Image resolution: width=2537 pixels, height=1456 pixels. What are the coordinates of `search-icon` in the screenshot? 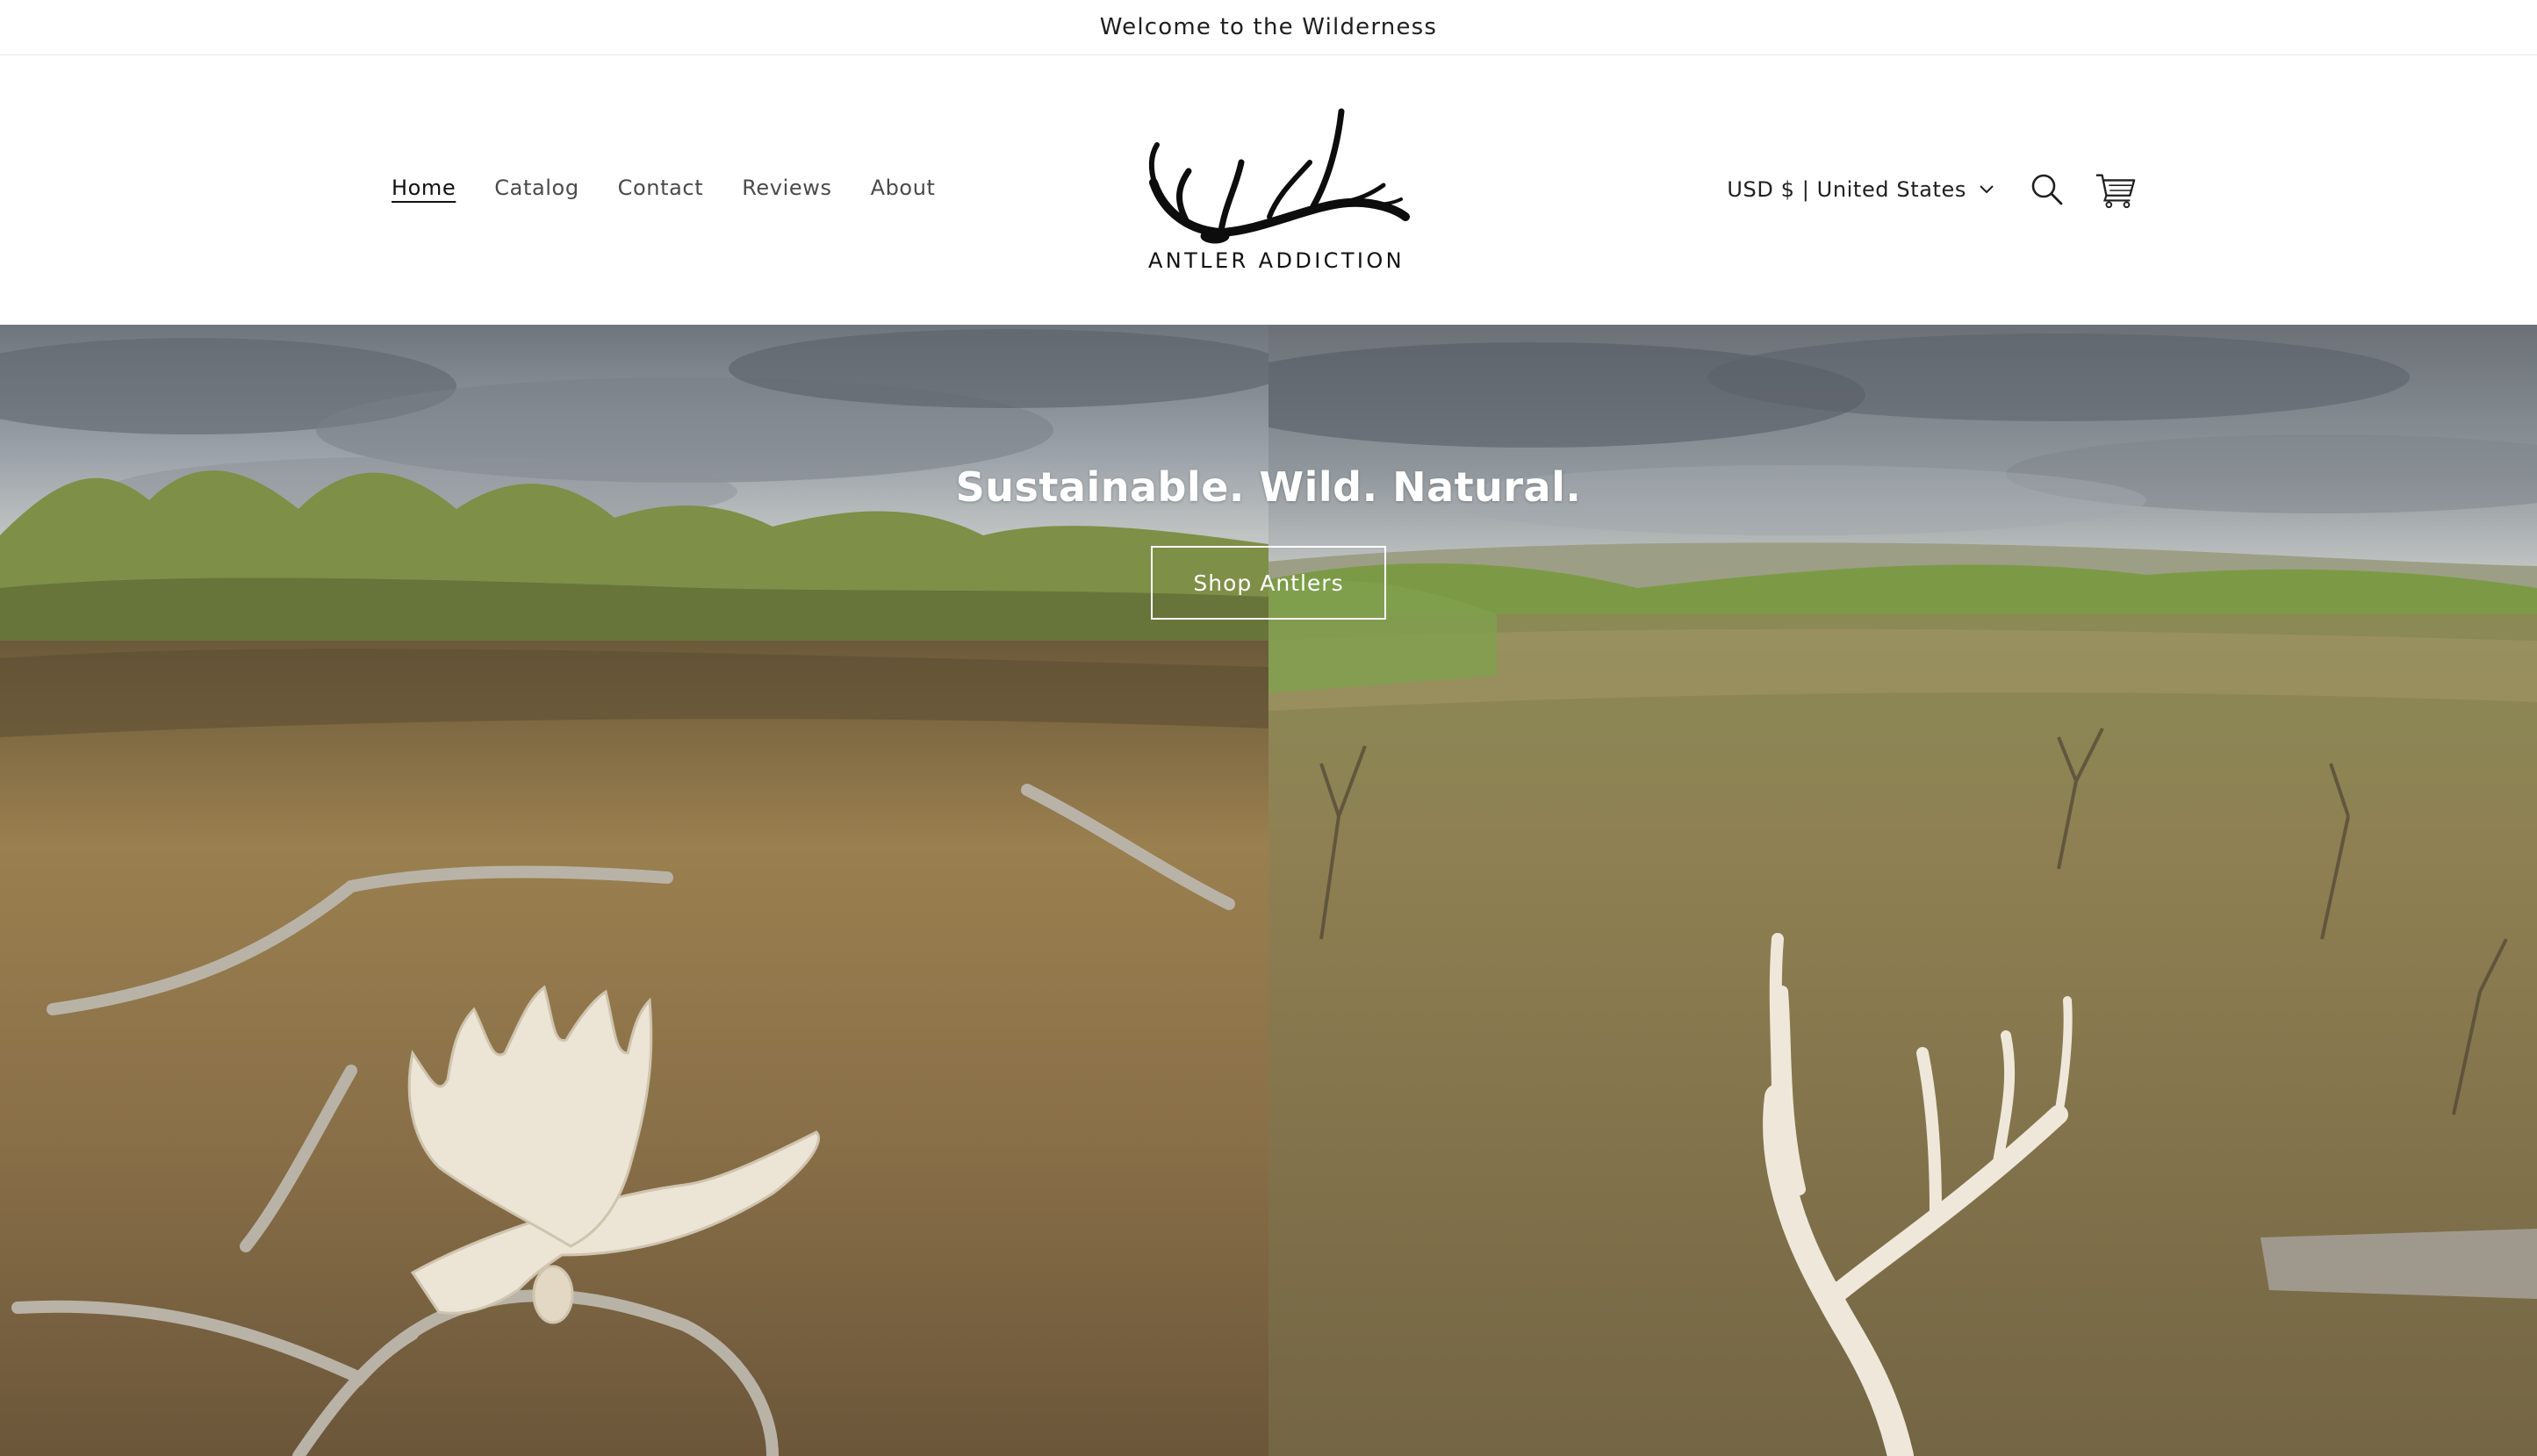 It's located at (2047, 189).